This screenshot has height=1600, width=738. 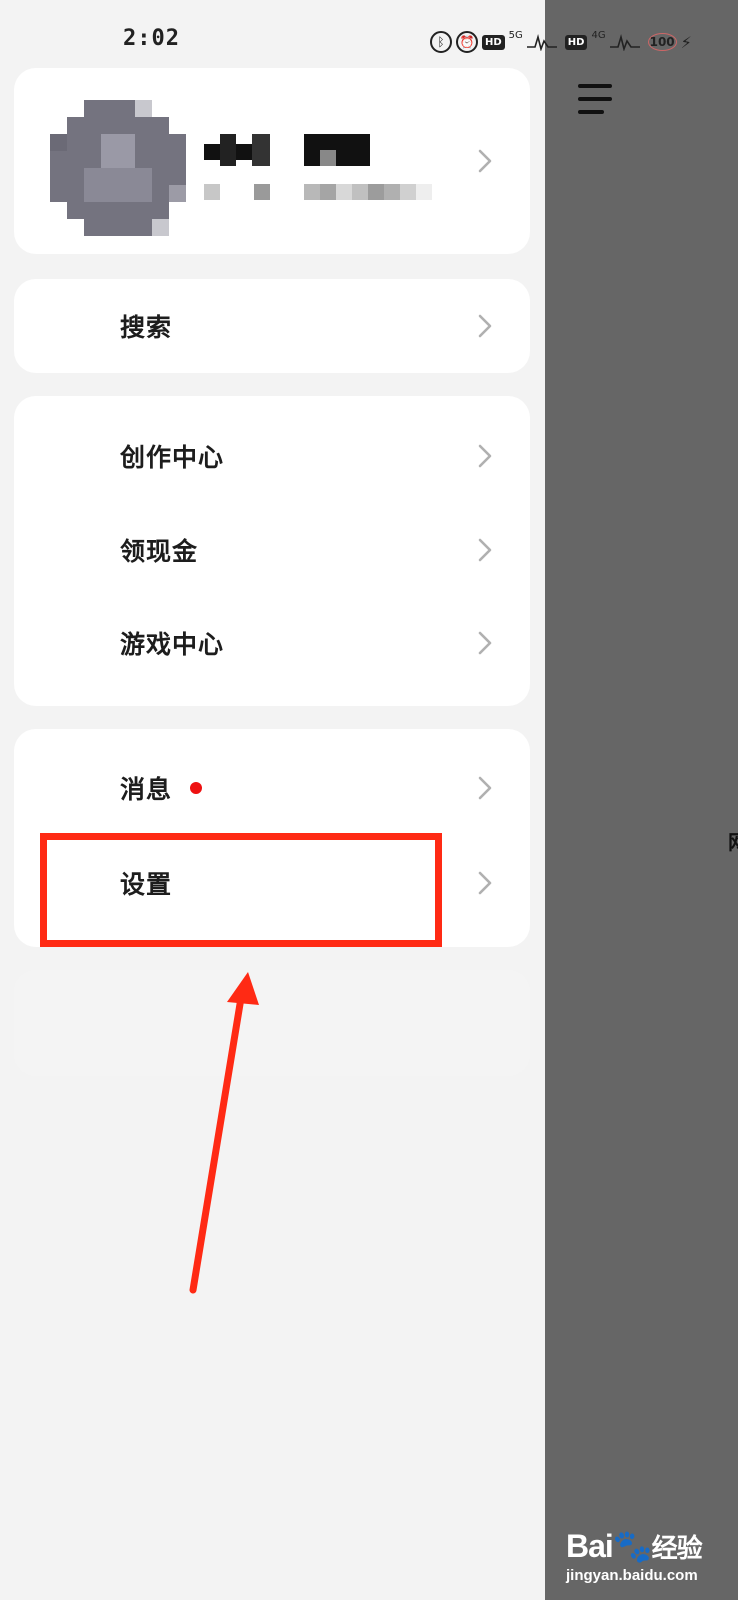 What do you see at coordinates (118, 168) in the screenshot?
I see `avatar` at bounding box center [118, 168].